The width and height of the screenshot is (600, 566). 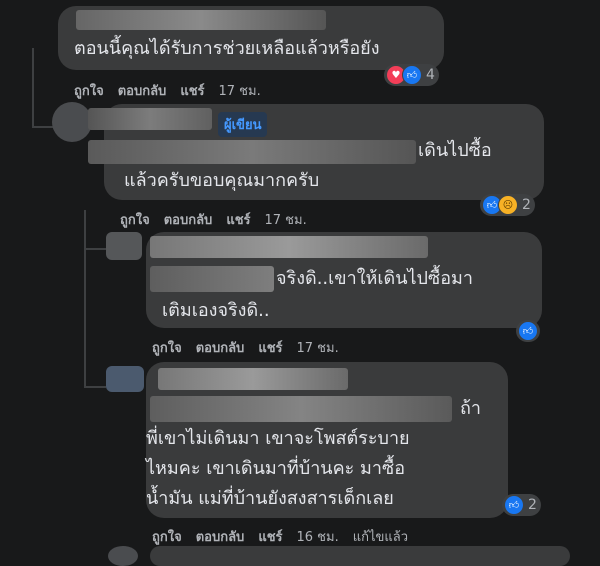 I want to click on reaction-summary: 👍︎ 2, so click(x=521, y=505).